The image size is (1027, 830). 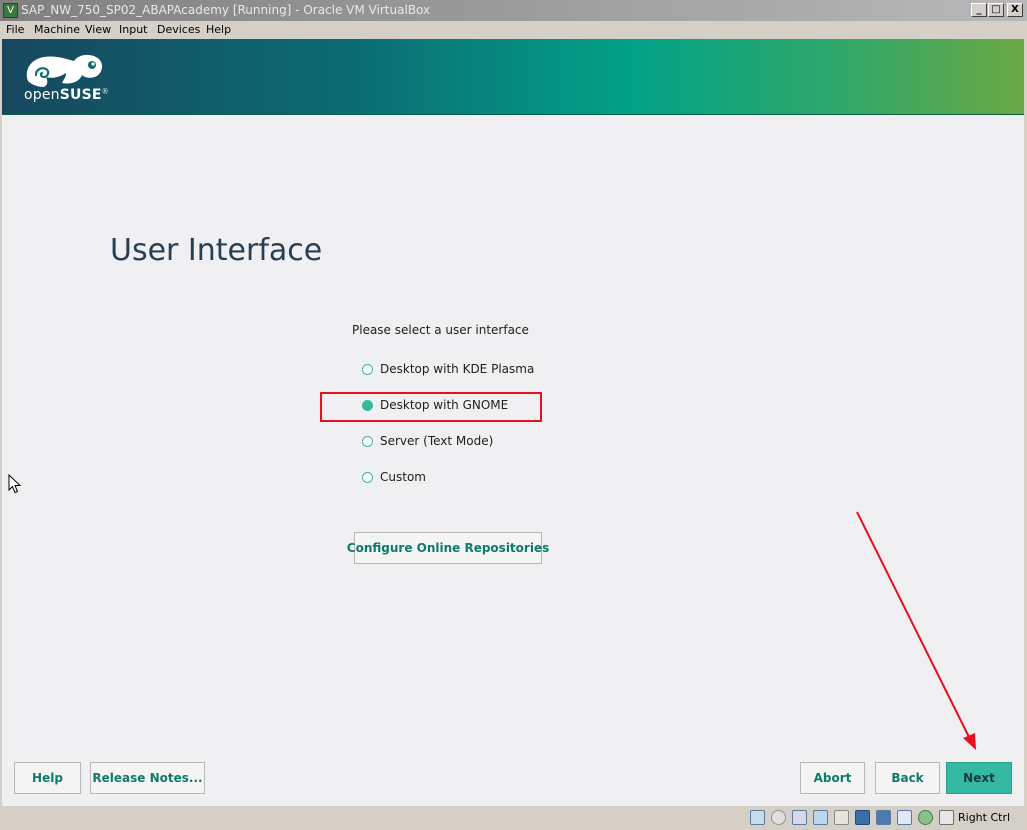 What do you see at coordinates (904, 817) in the screenshot?
I see `video-capture-icon` at bounding box center [904, 817].